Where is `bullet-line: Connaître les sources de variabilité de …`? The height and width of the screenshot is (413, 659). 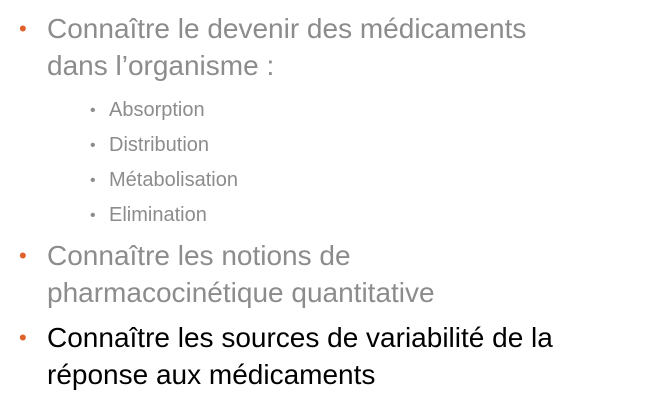 bullet-line: Connaître les sources de variabilité de … is located at coordinates (300, 337).